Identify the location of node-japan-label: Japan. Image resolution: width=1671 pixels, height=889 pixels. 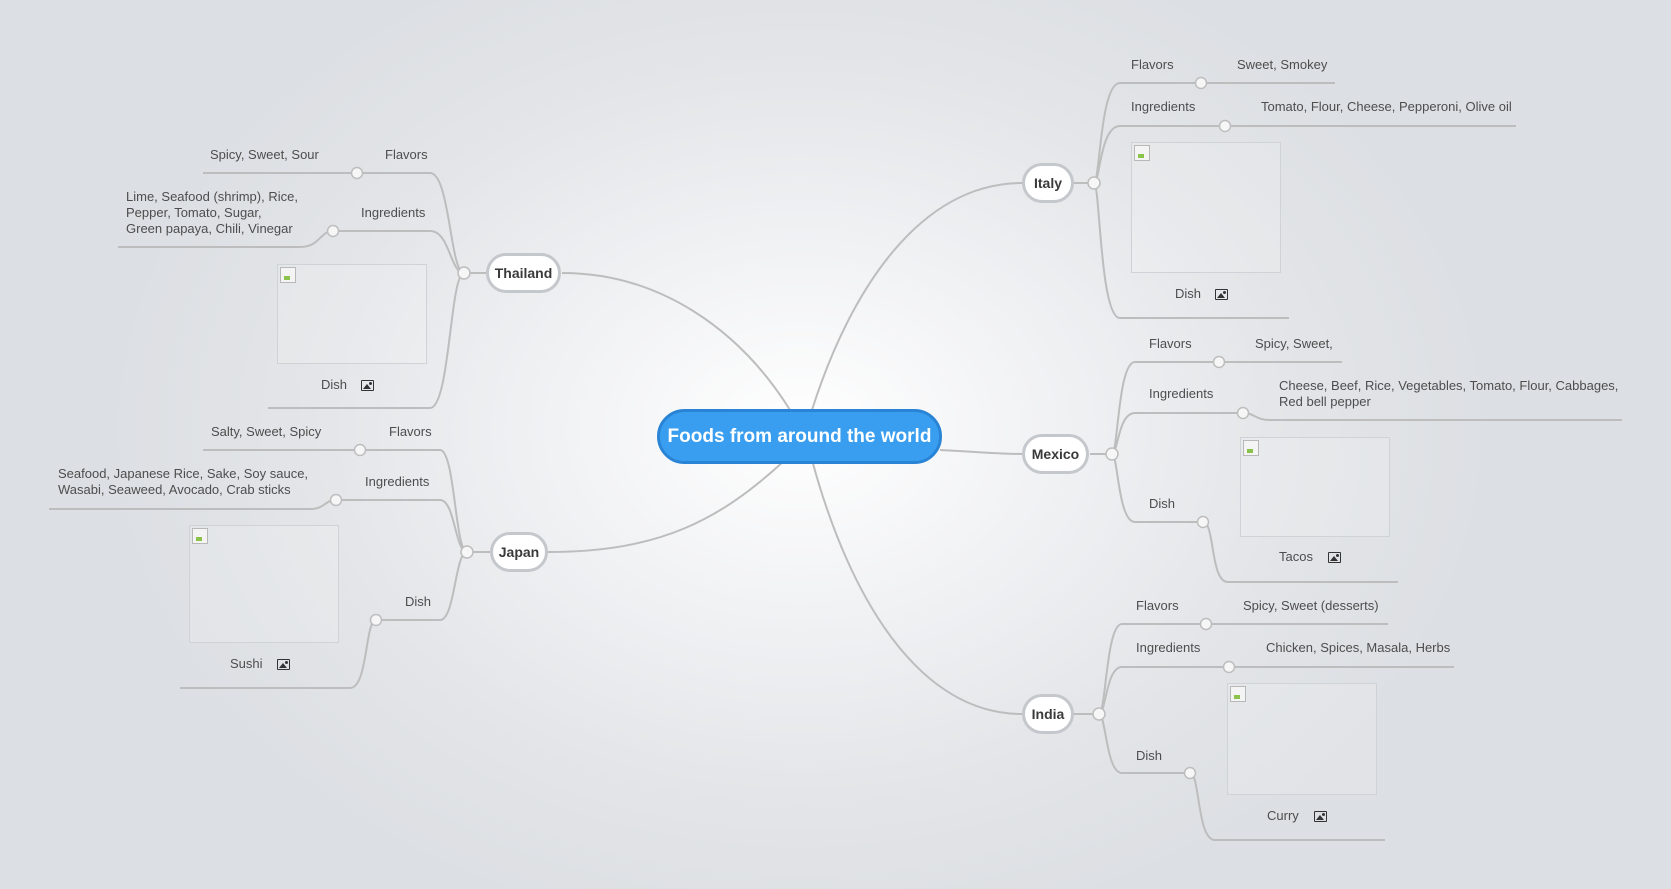
(519, 552).